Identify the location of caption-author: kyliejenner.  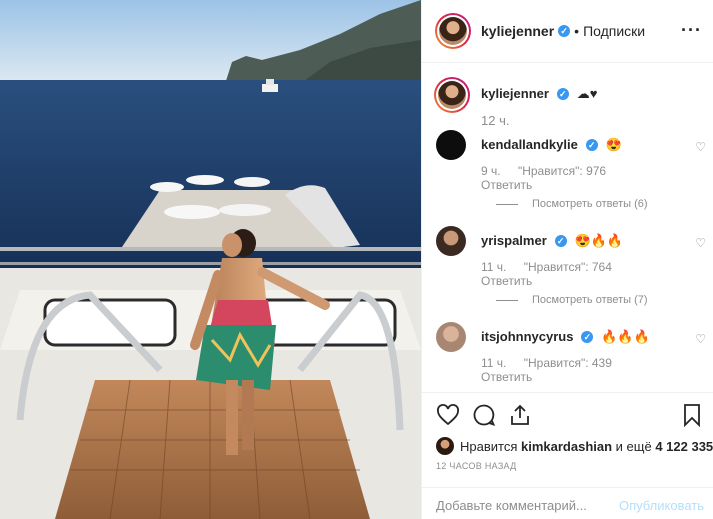
(515, 93).